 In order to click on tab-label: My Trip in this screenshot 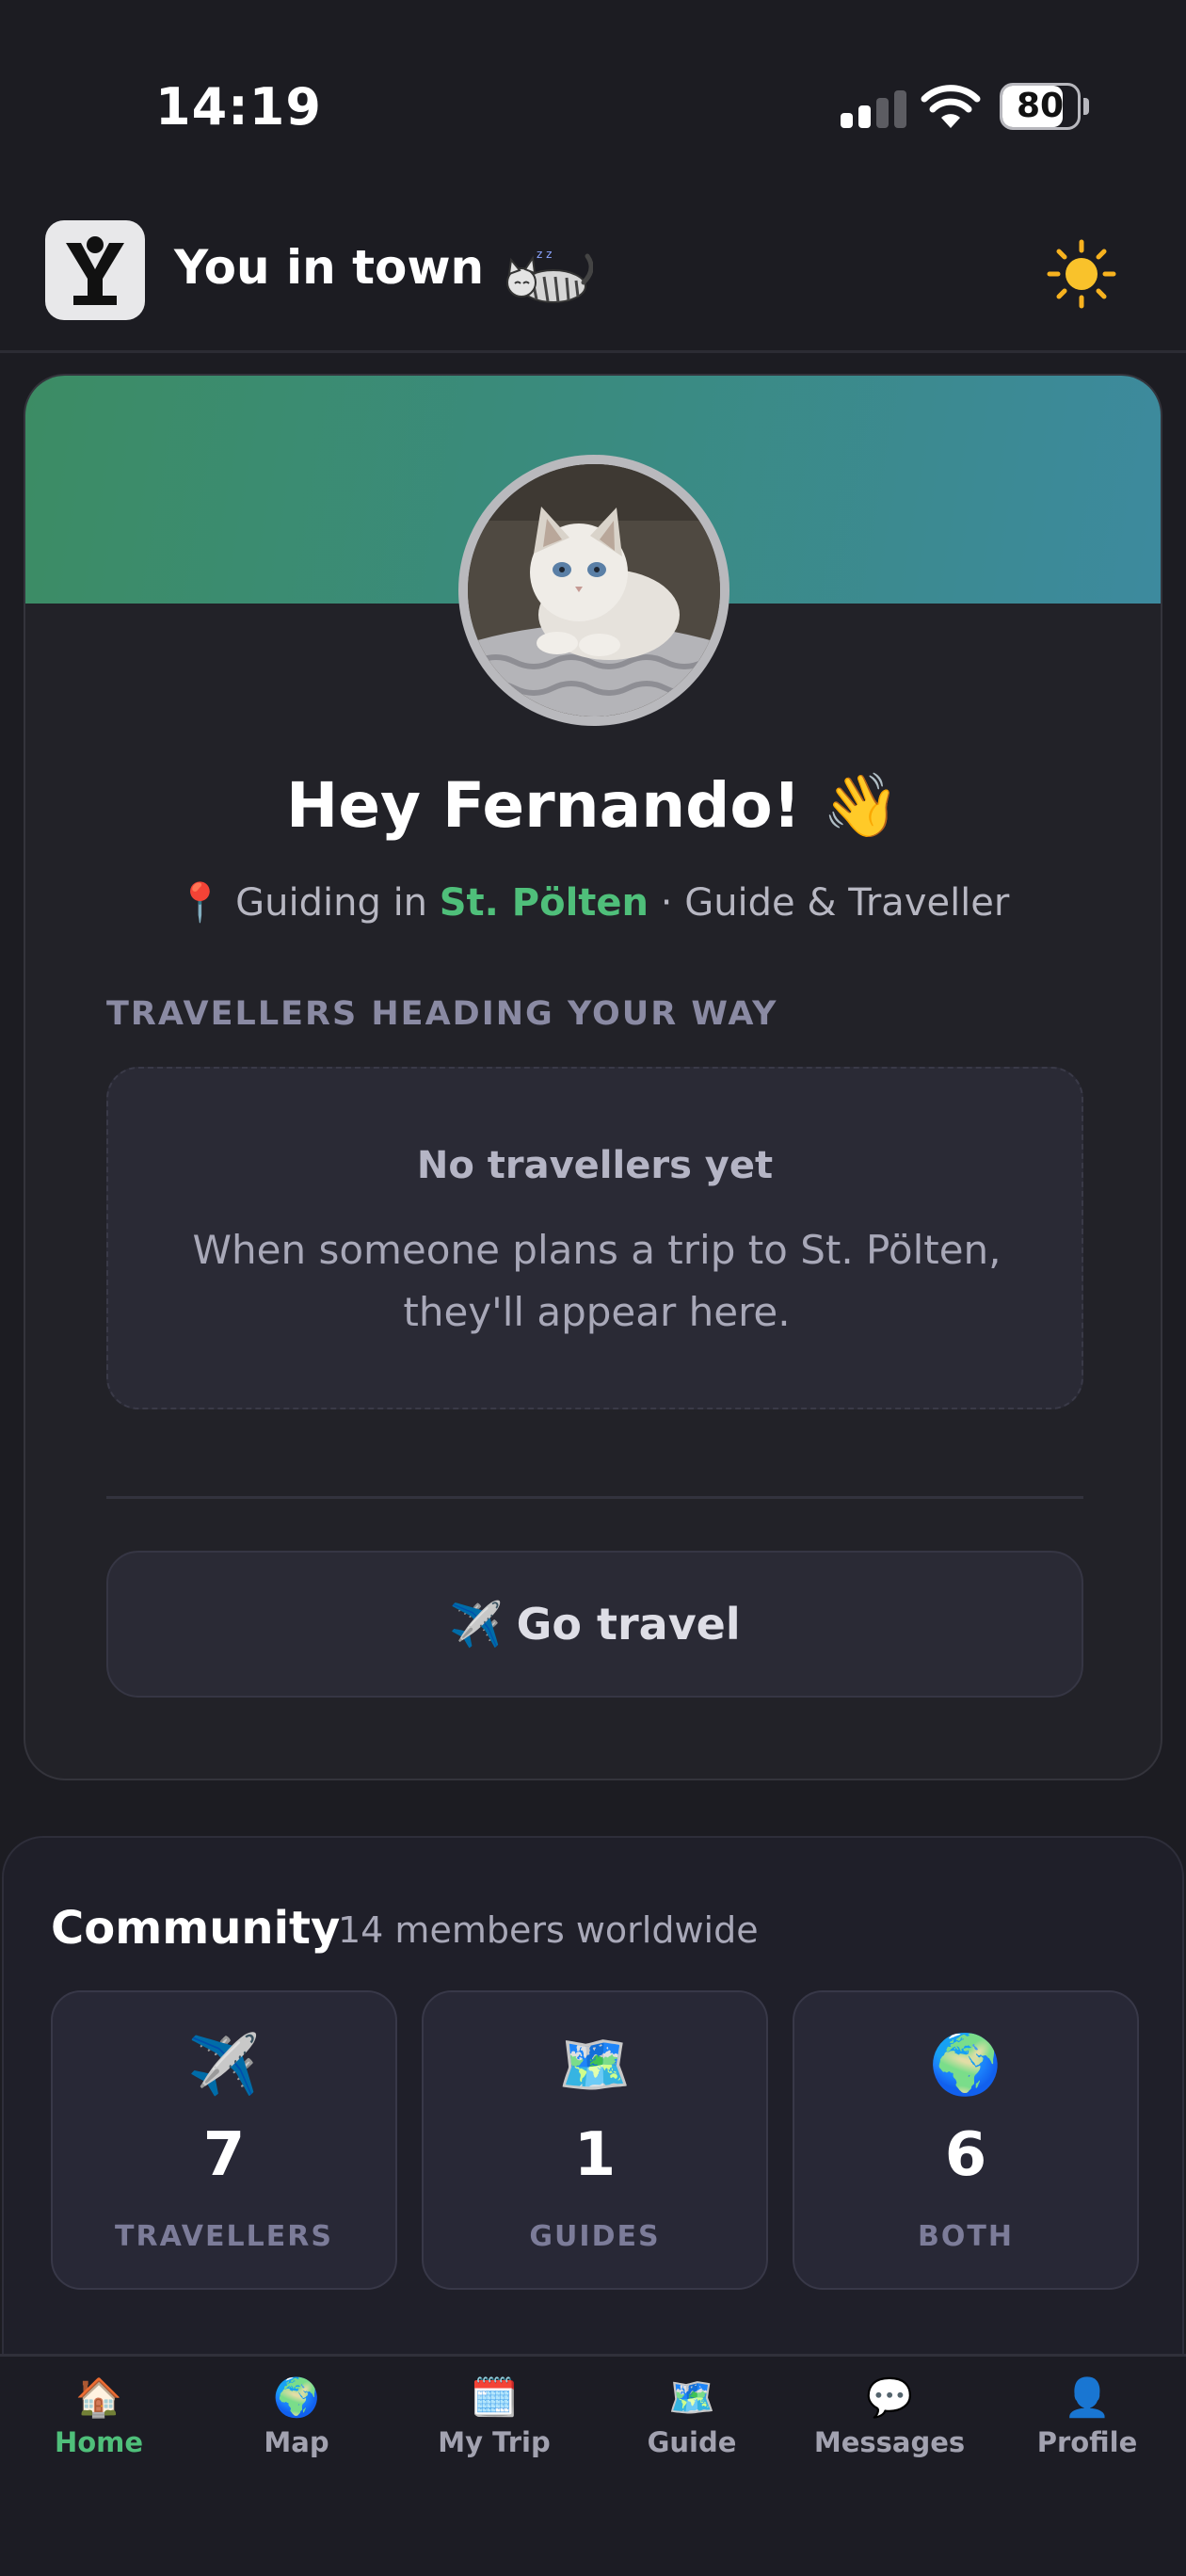, I will do `click(494, 2442)`.